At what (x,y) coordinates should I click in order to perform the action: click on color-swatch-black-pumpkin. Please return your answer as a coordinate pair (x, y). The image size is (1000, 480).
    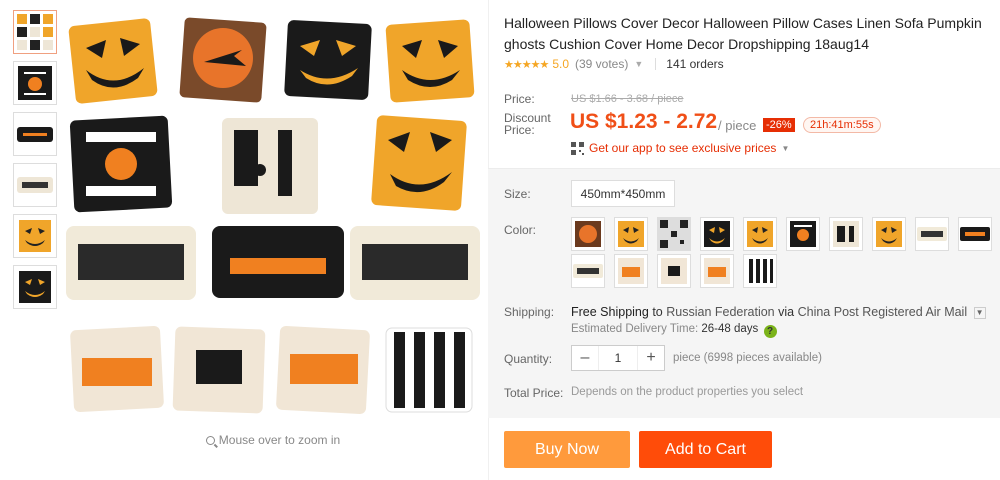
    Looking at the image, I should click on (717, 234).